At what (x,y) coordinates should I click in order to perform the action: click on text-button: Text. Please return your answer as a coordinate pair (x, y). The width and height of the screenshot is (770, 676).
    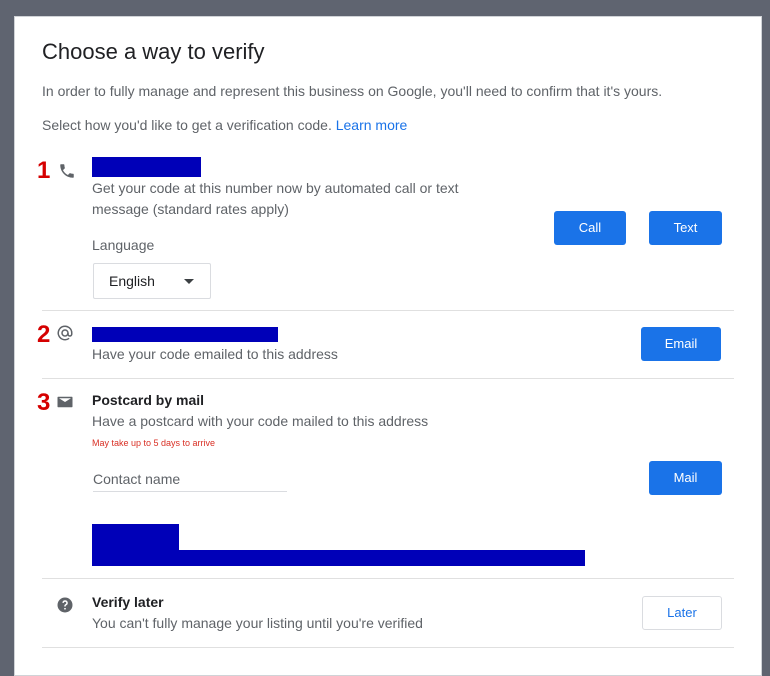
    Looking at the image, I should click on (685, 228).